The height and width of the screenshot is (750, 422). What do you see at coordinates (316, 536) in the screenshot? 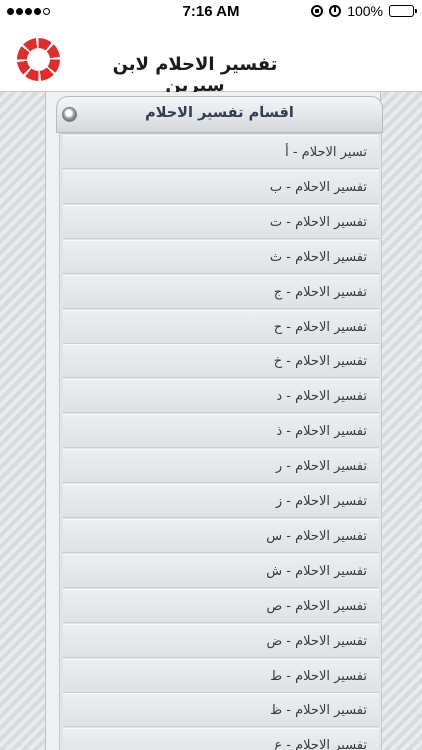
I see `list-item-label: تفسير الاحلام - س` at bounding box center [316, 536].